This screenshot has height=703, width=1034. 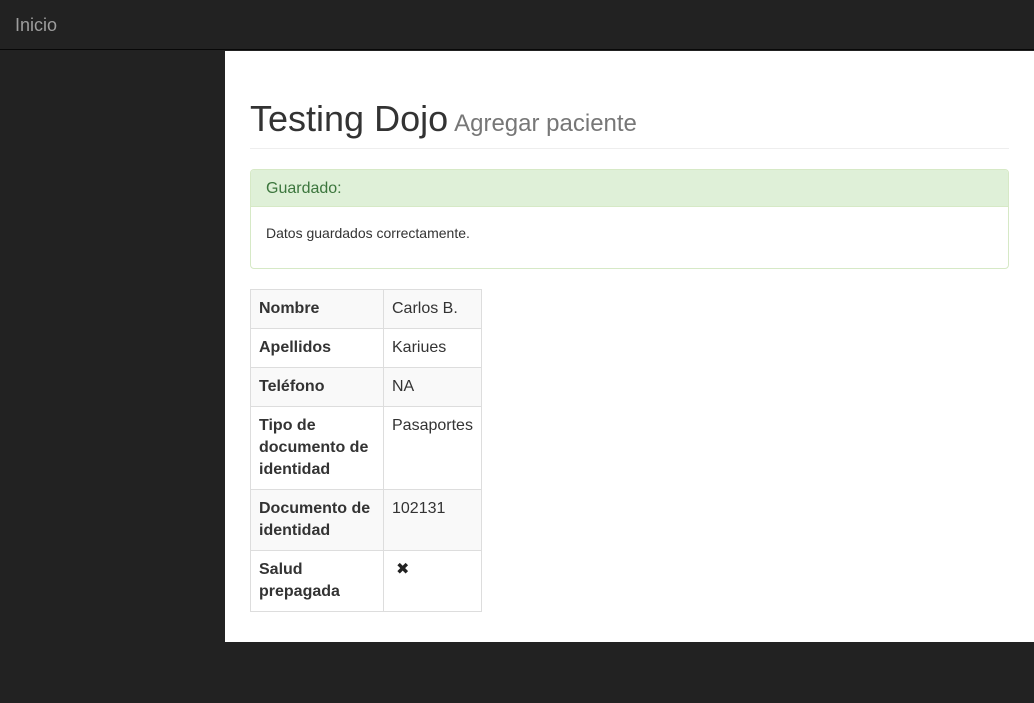 What do you see at coordinates (432, 448) in the screenshot?
I see `row-value-tipo-documento: Pasaportes` at bounding box center [432, 448].